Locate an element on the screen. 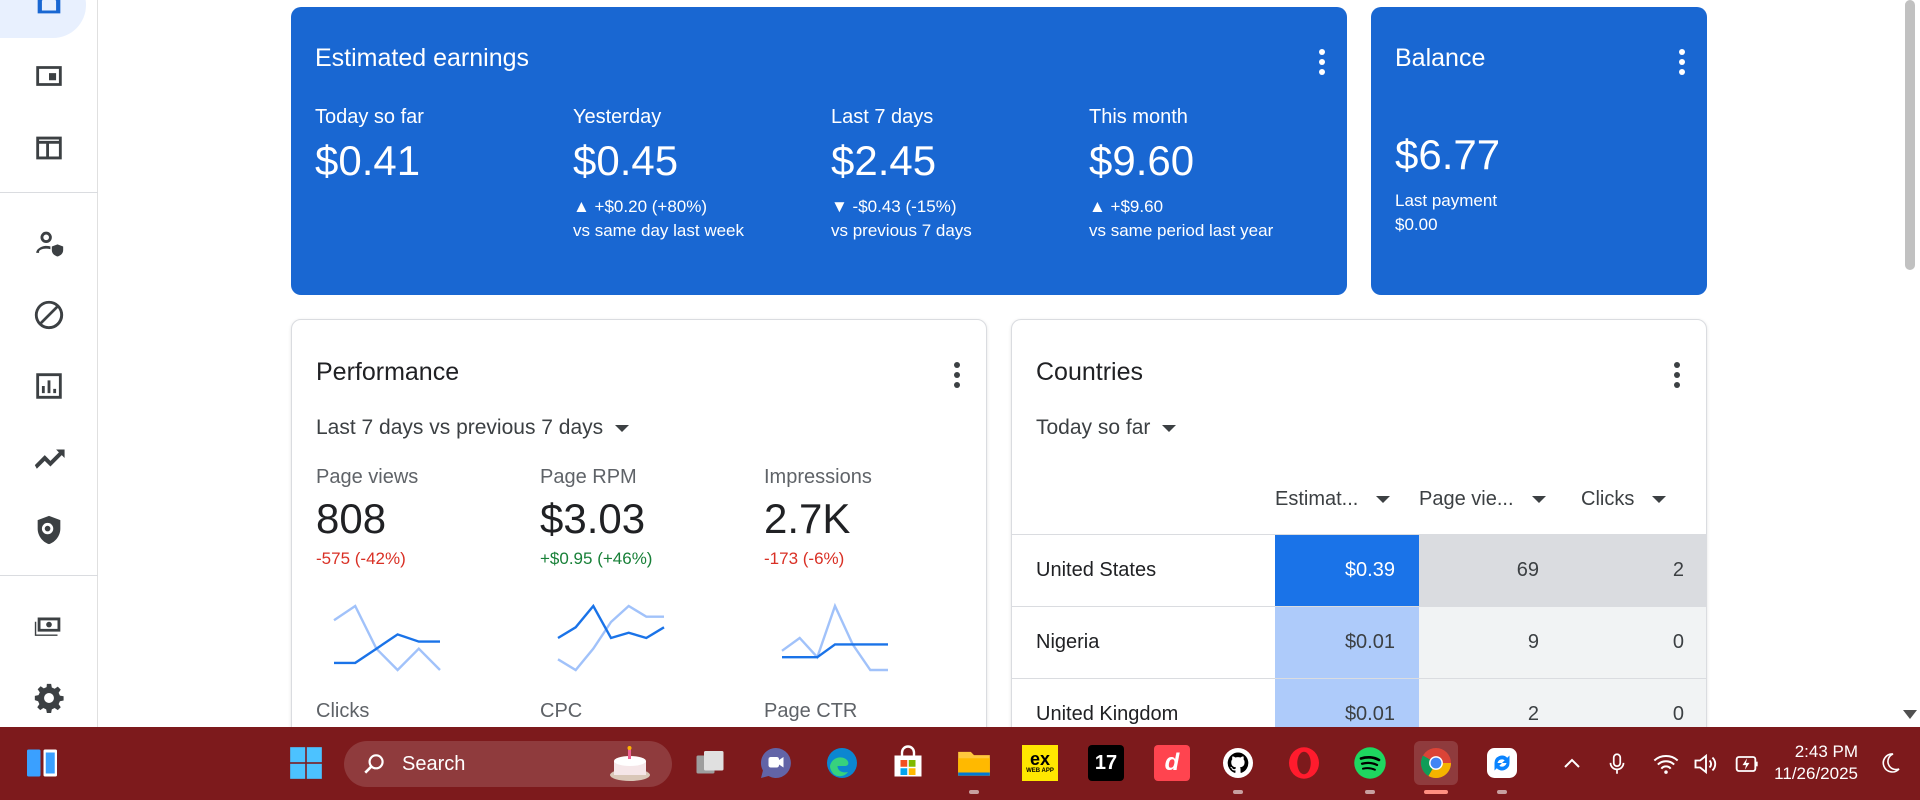 This screenshot has width=1920, height=800. metric-value: 808 is located at coordinates (351, 518).